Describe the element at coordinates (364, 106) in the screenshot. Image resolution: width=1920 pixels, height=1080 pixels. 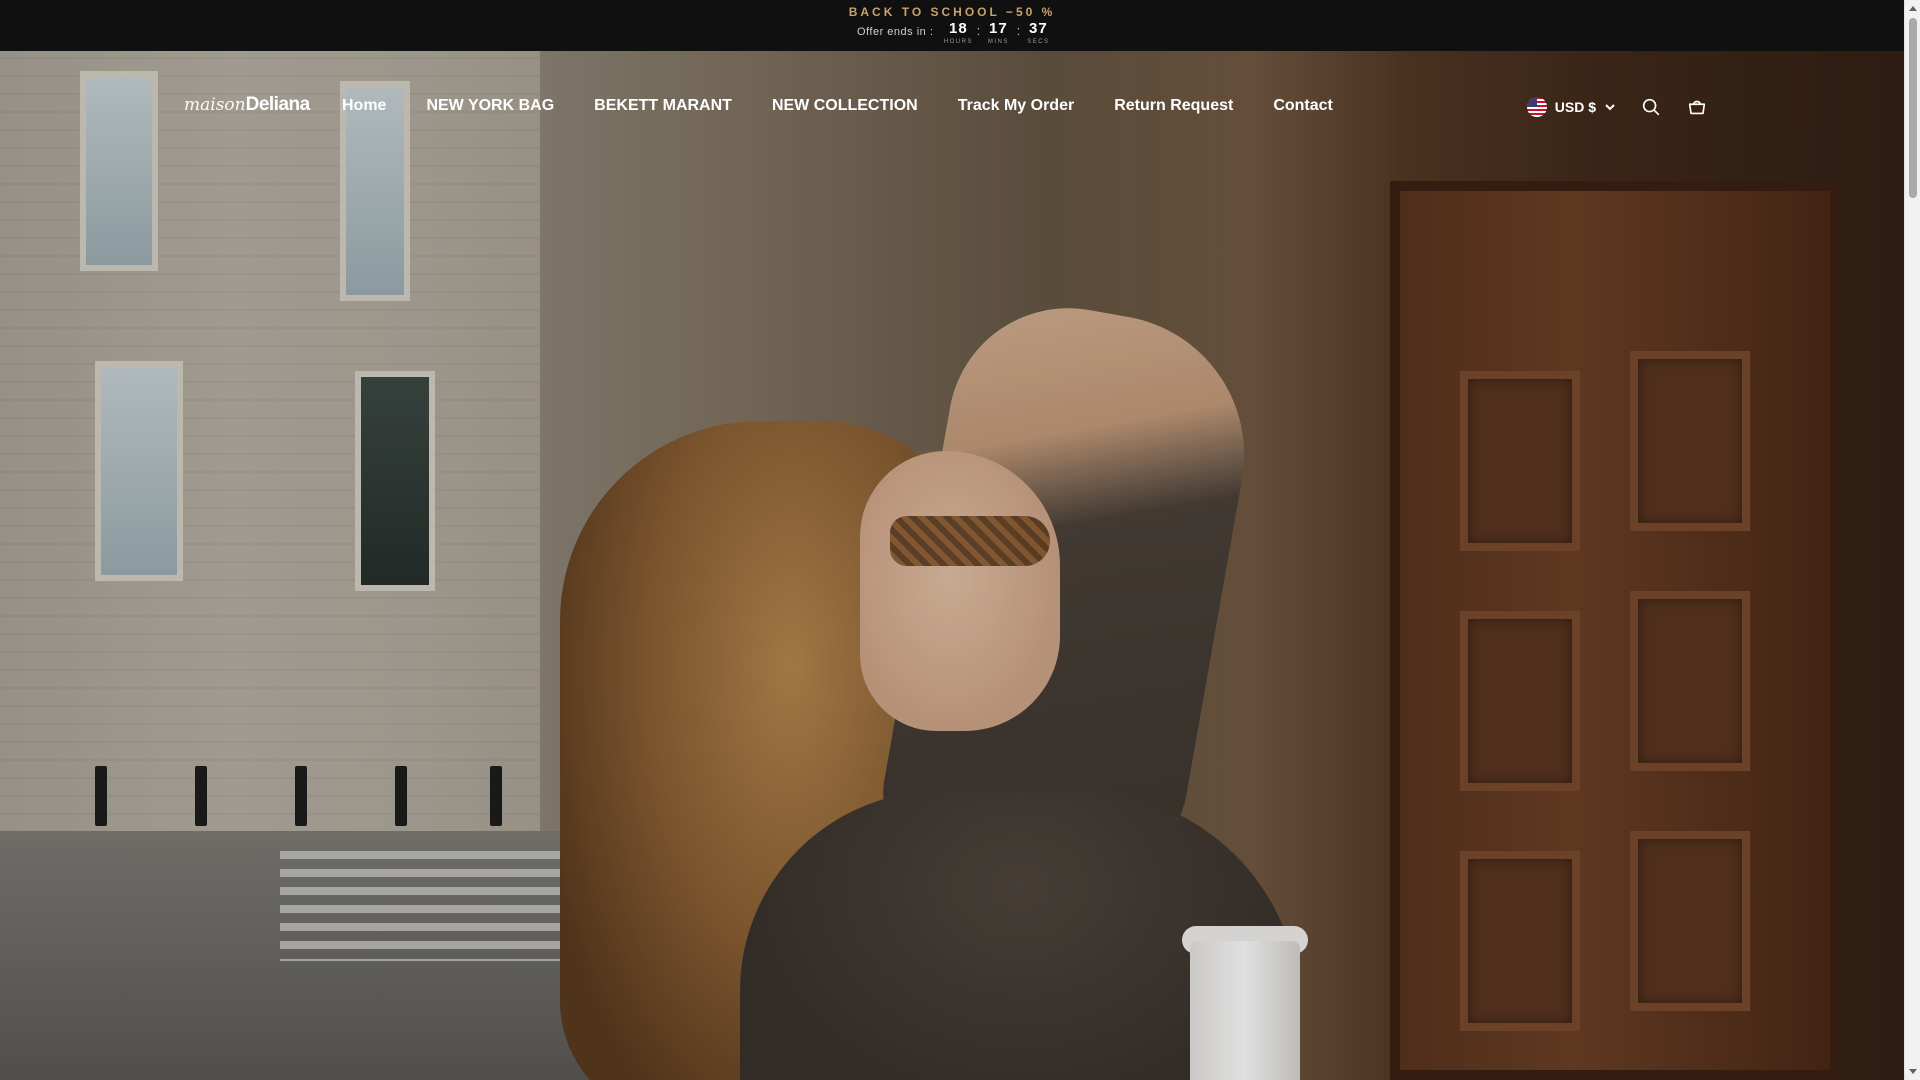
I see `nav-home: Home` at that location.